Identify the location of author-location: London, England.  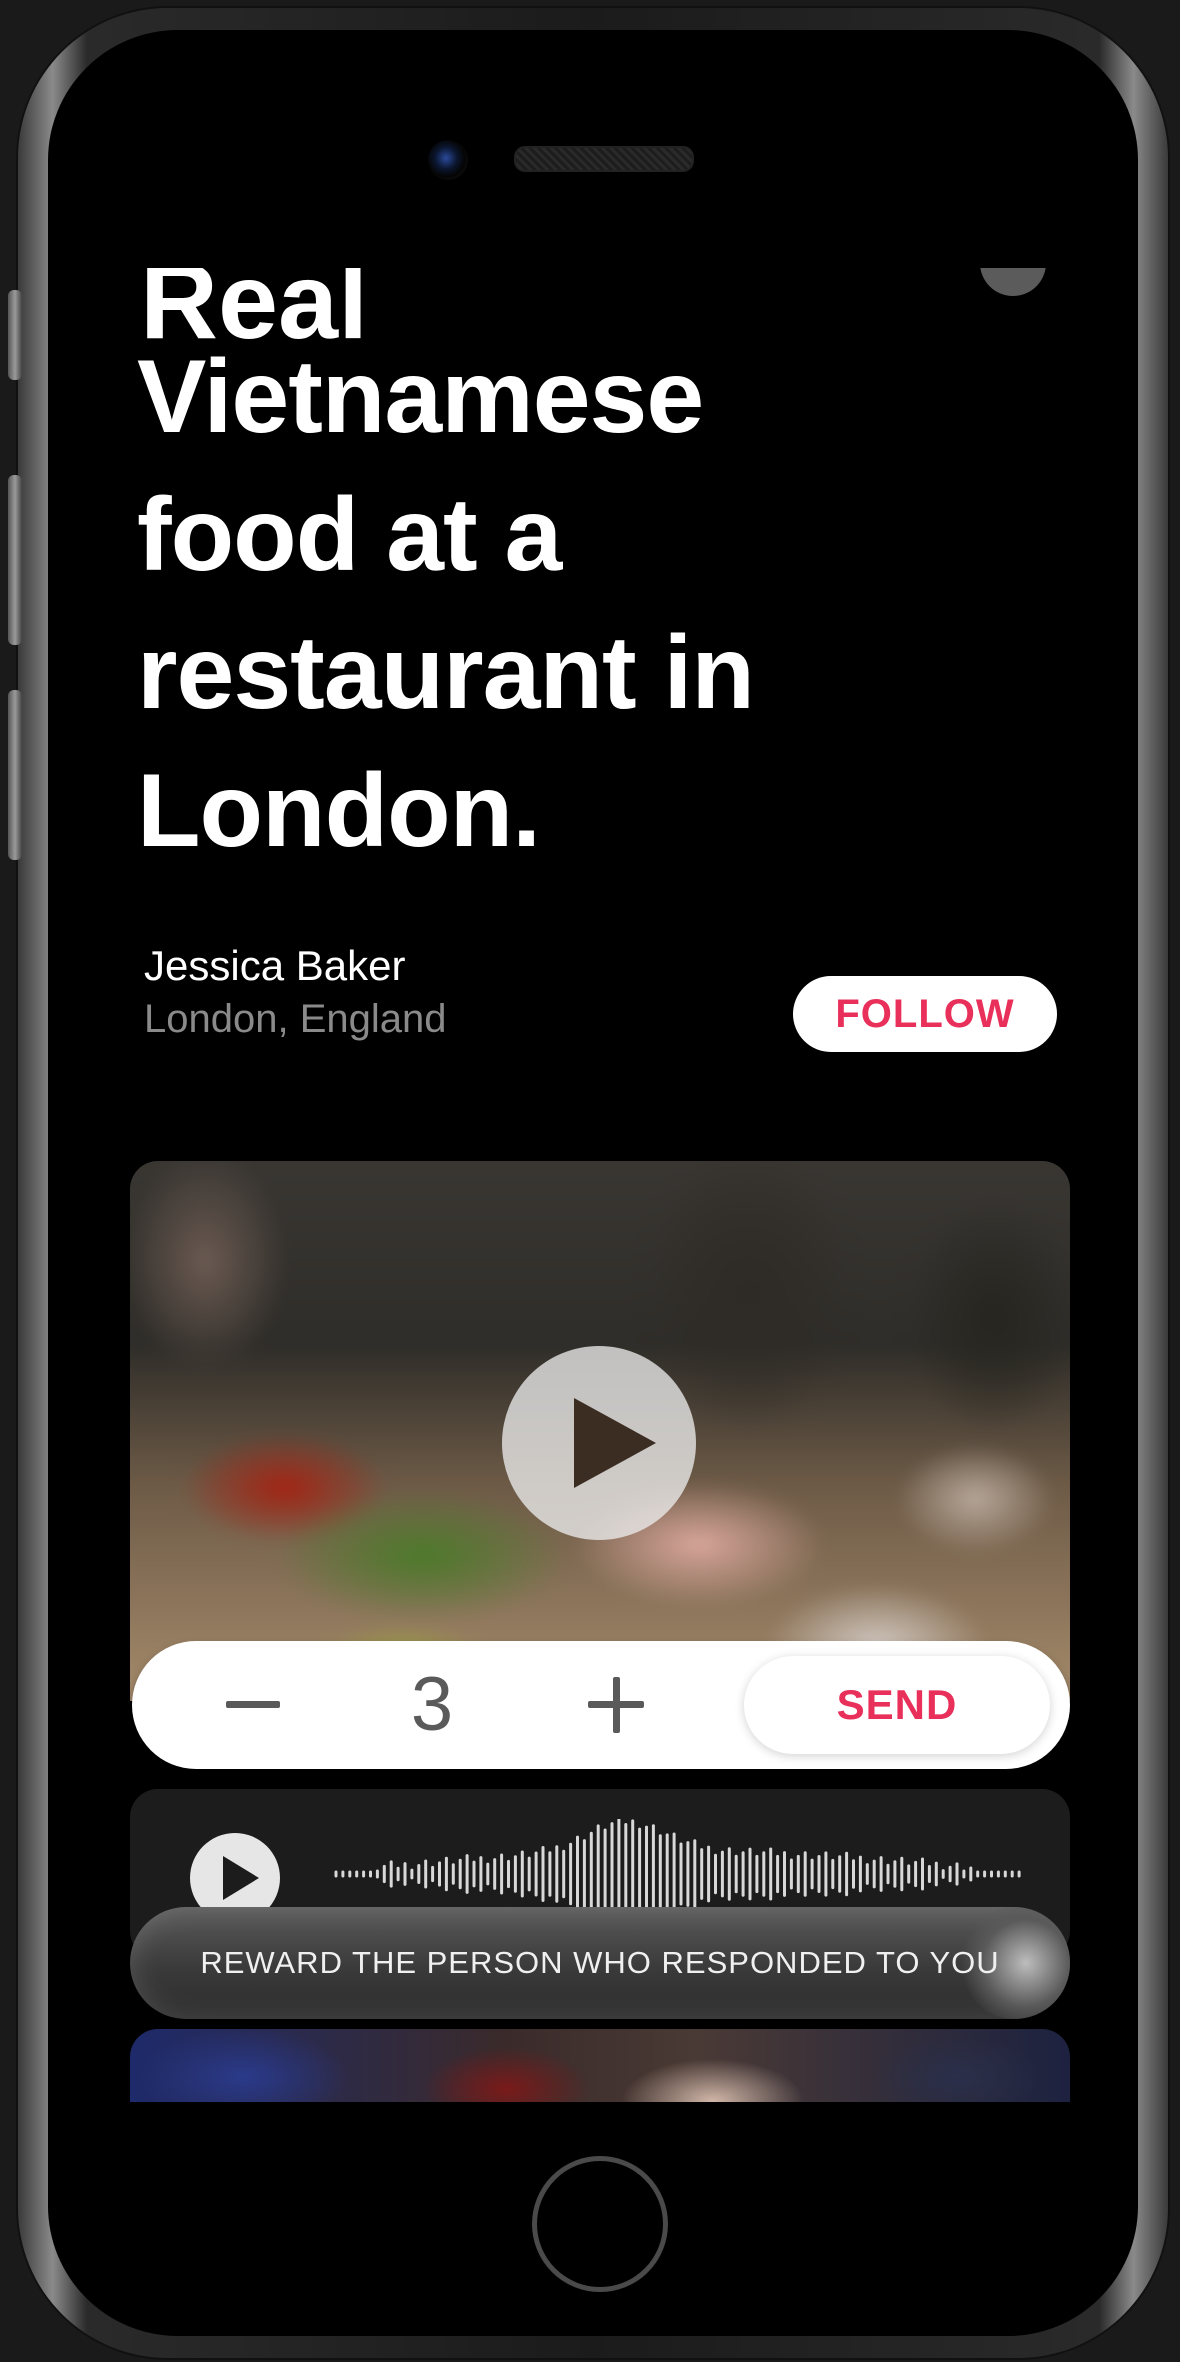
(295, 1019).